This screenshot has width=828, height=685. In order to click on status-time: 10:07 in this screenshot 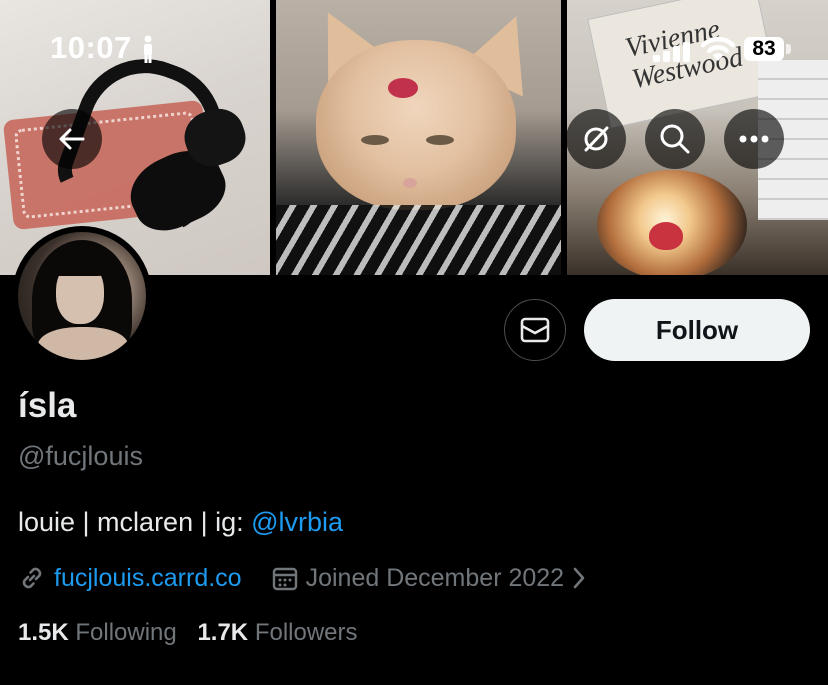, I will do `click(91, 47)`.